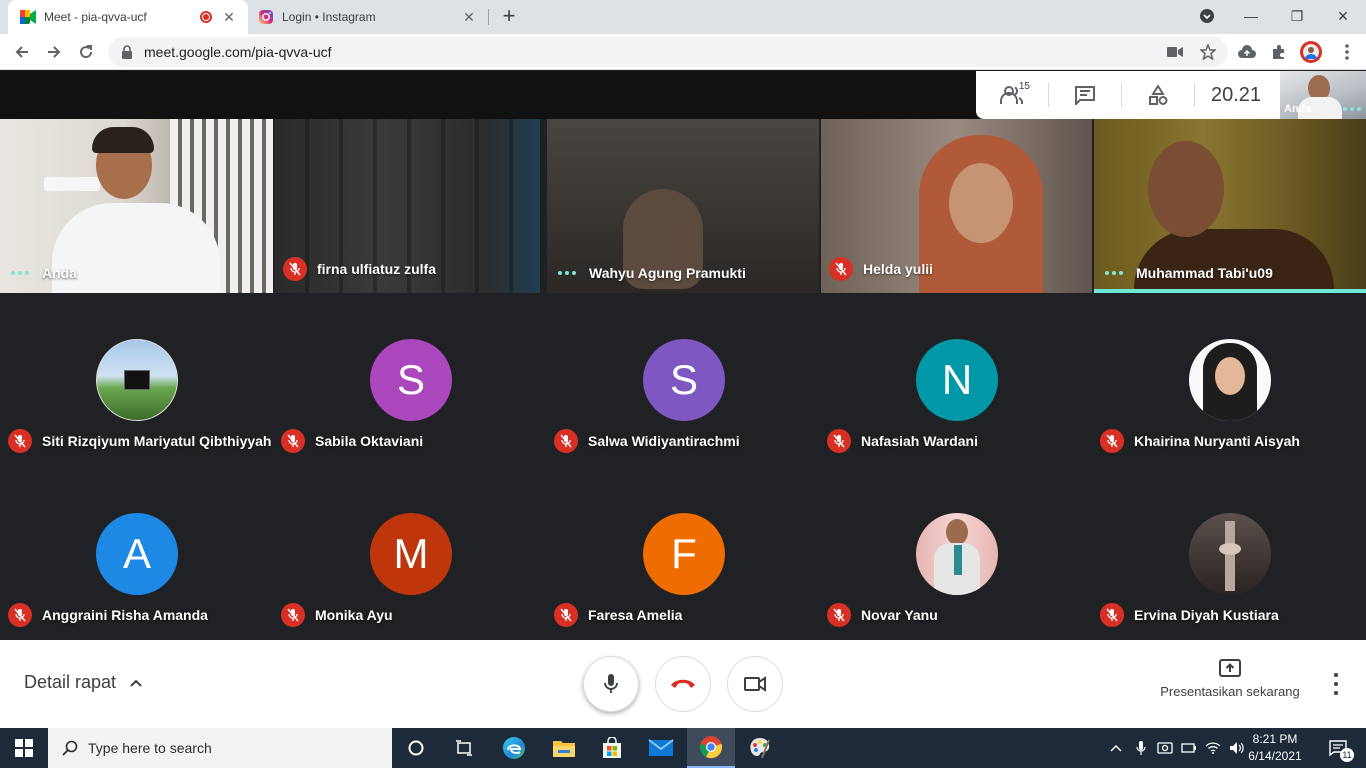  What do you see at coordinates (70, 748) in the screenshot?
I see `search-icon` at bounding box center [70, 748].